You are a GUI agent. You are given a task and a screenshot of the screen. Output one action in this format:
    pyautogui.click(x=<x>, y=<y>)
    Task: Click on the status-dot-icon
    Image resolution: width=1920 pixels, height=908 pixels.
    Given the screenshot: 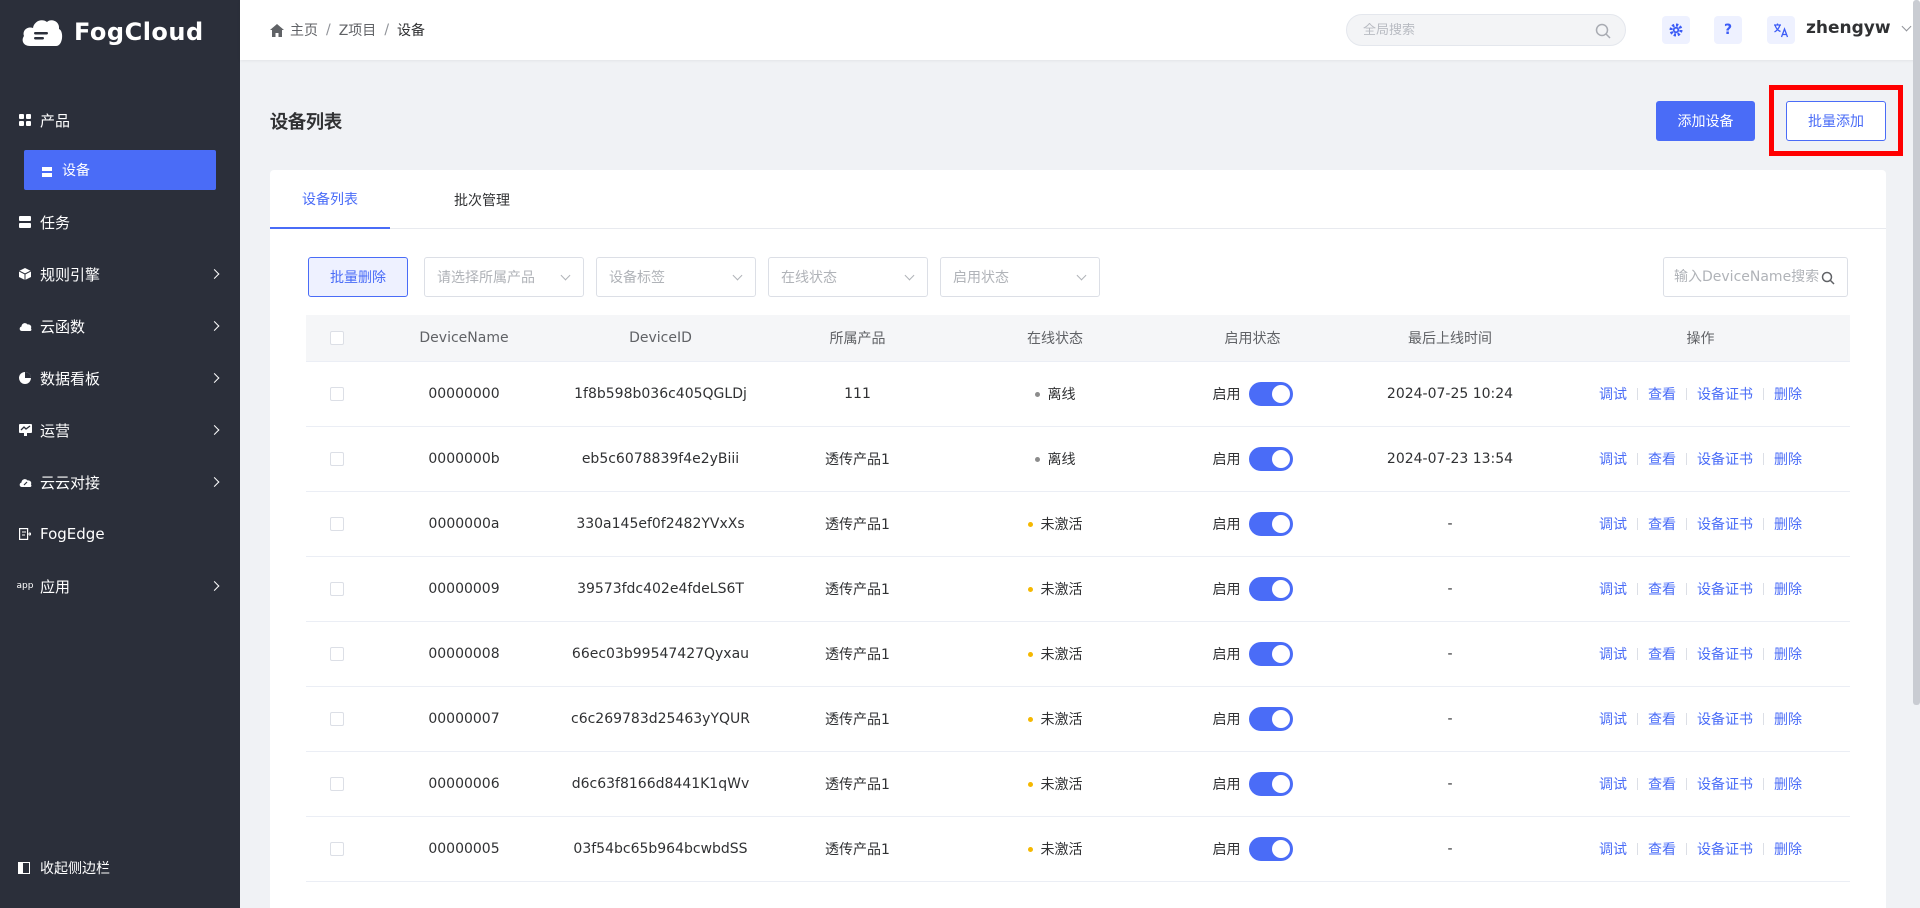 What is the action you would take?
    pyautogui.click(x=1037, y=459)
    